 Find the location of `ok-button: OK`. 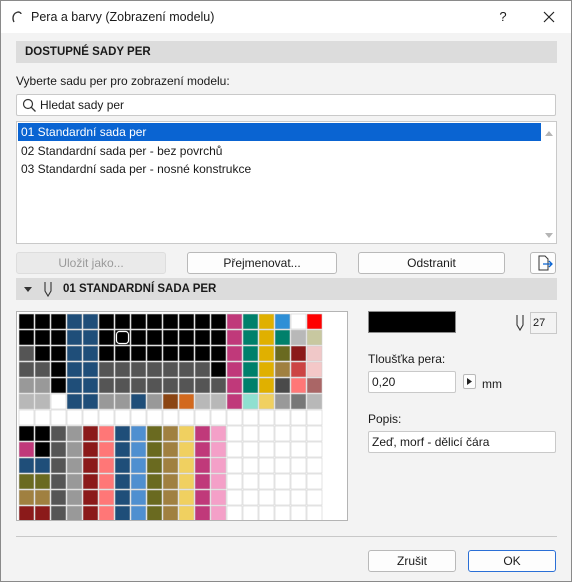

ok-button: OK is located at coordinates (512, 561).